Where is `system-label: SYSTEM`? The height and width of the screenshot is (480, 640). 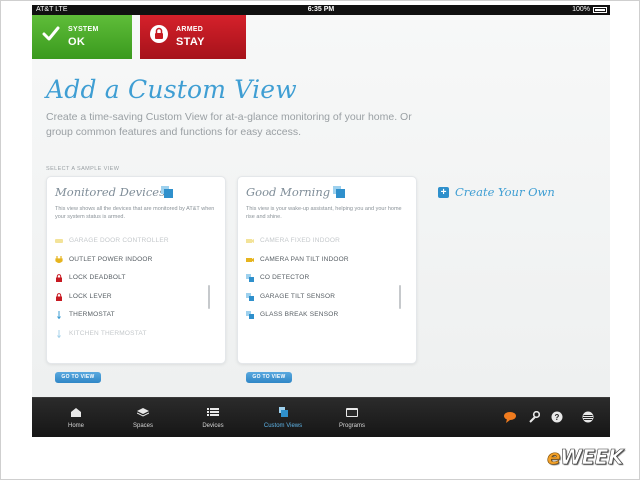
system-label: SYSTEM is located at coordinates (83, 29).